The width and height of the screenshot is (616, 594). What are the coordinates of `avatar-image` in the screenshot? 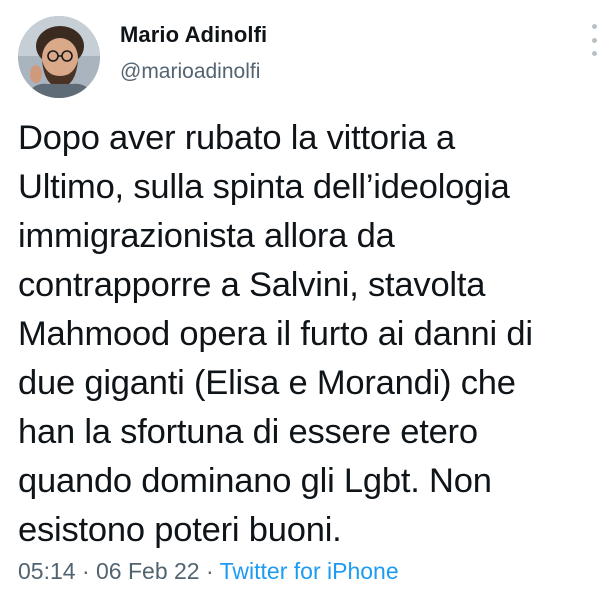 It's located at (59, 57).